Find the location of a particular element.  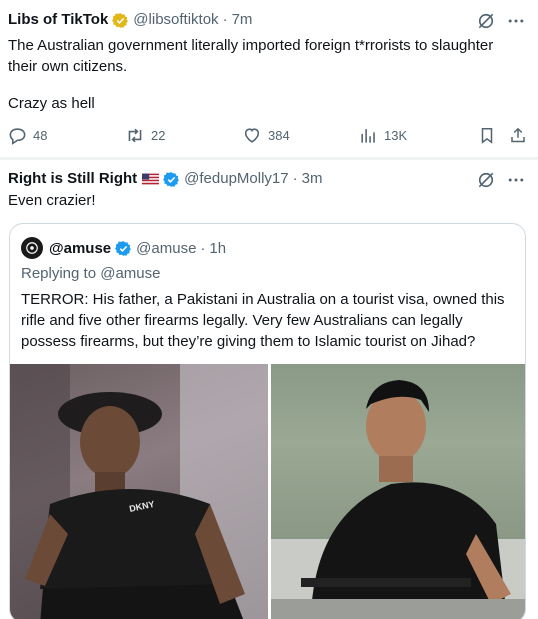

like-count: 384 is located at coordinates (279, 135).